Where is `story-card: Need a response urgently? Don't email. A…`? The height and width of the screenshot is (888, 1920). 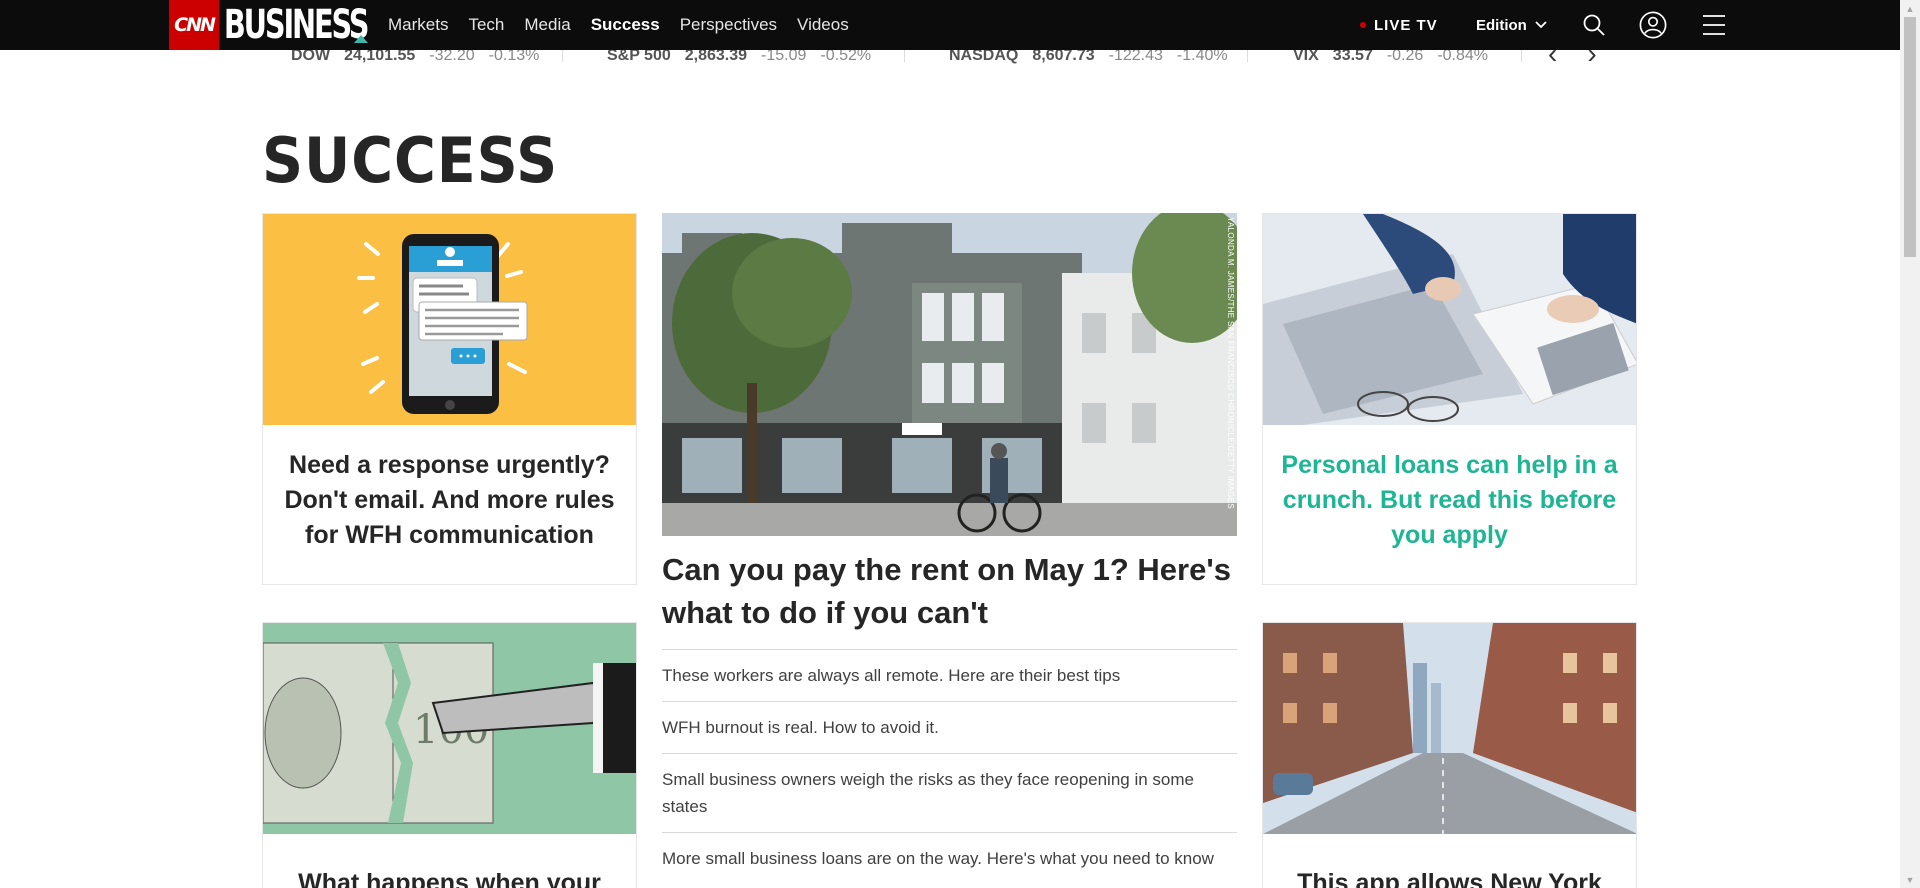 story-card: Need a response urgently? Don't email. A… is located at coordinates (449, 399).